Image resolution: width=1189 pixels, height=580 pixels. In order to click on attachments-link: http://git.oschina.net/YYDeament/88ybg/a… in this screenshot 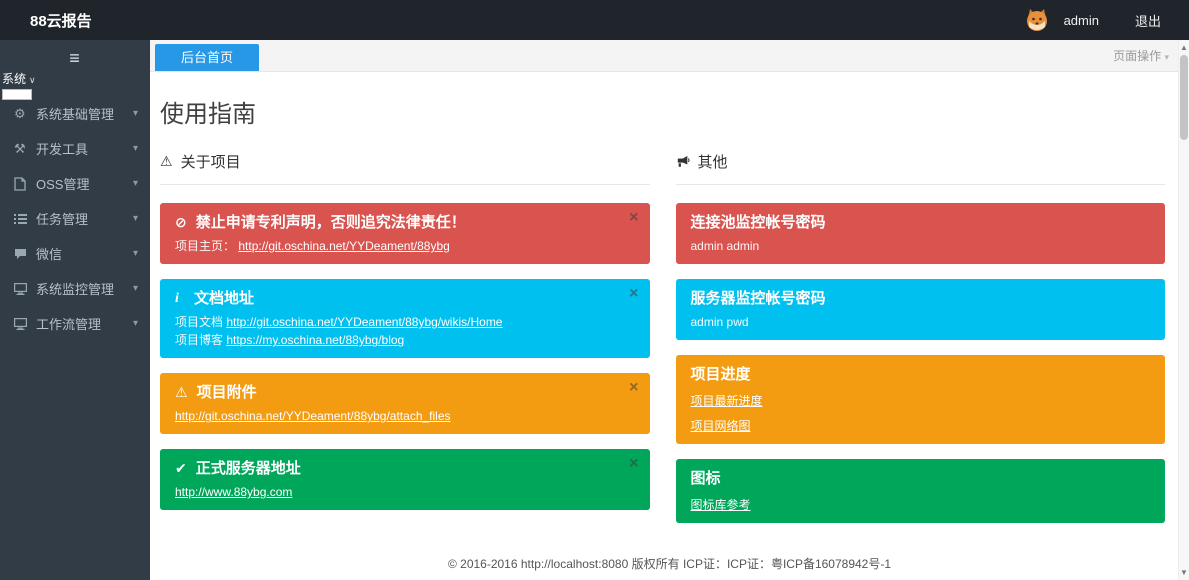, I will do `click(313, 416)`.